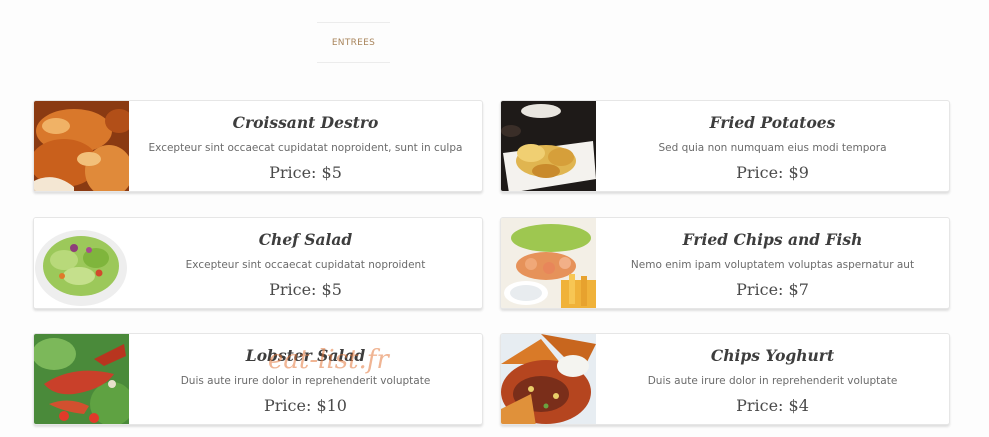 This screenshot has width=989, height=437. I want to click on item-title: Lobster Salad, so click(305, 355).